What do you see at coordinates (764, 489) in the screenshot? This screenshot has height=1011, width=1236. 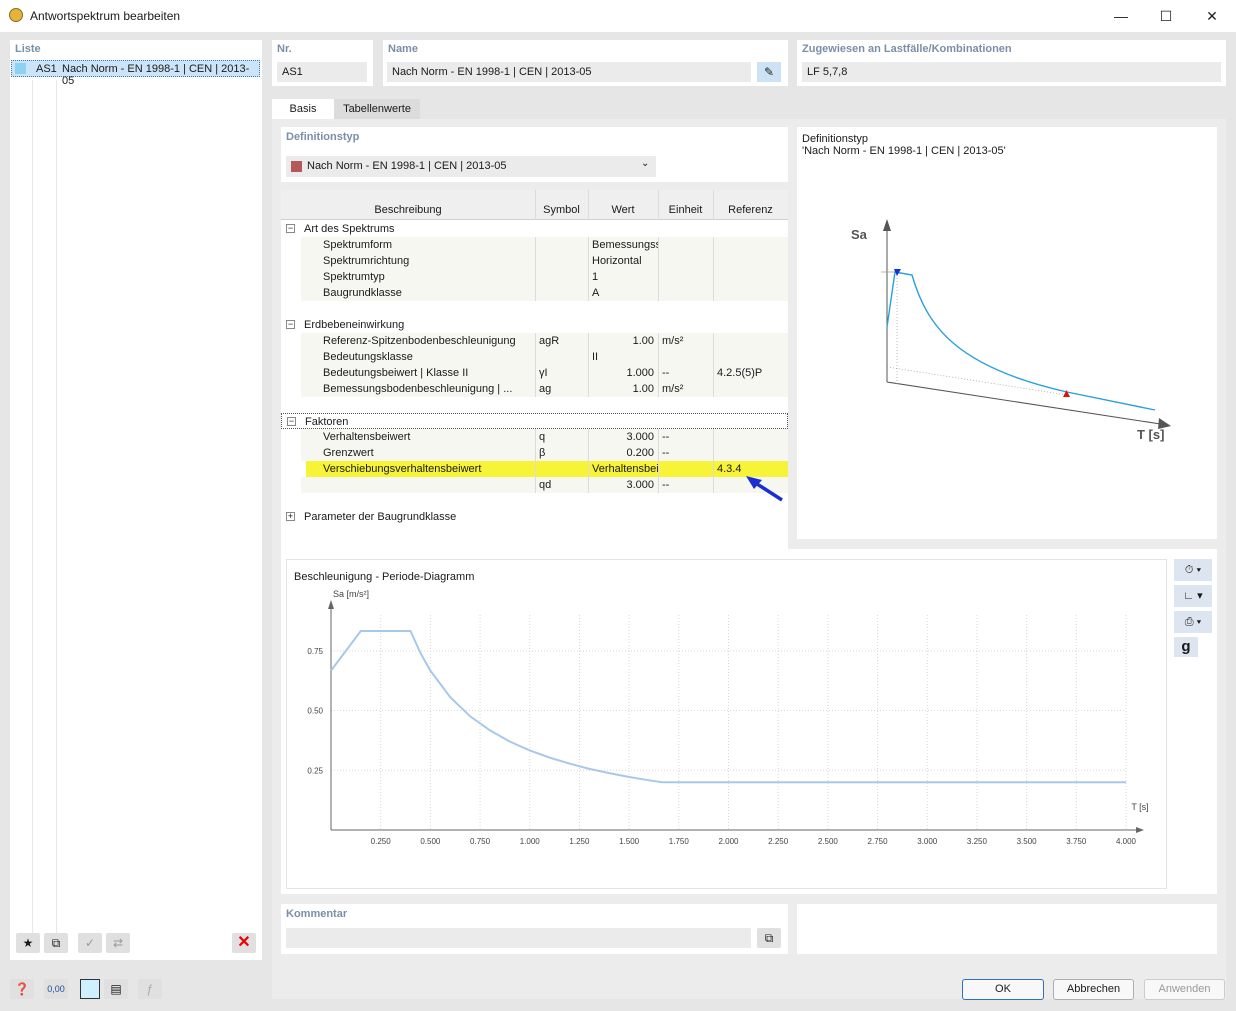 I see `highlight-arrow` at bounding box center [764, 489].